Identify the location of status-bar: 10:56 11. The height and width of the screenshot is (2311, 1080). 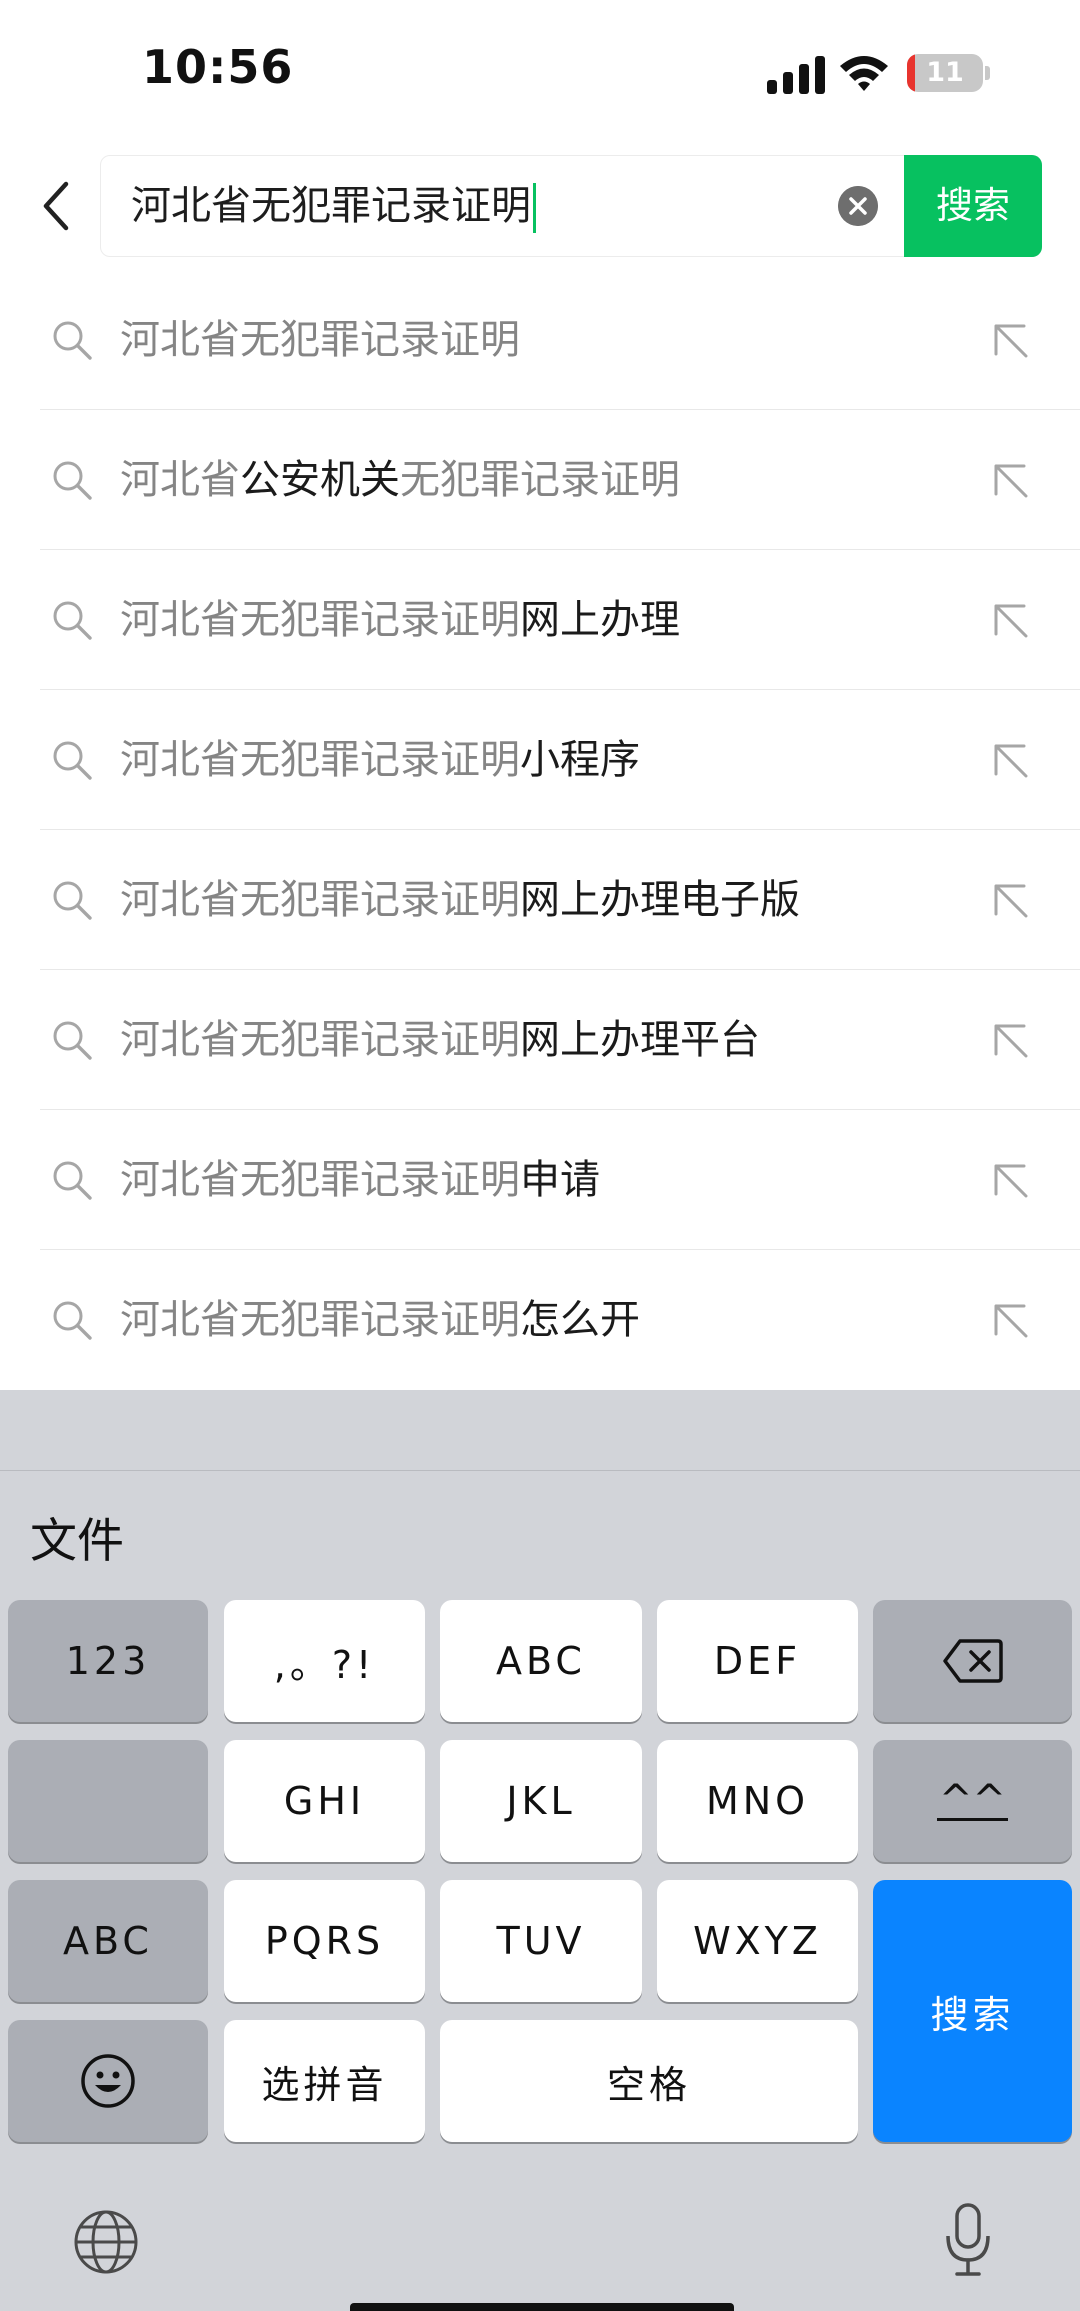
(540, 70).